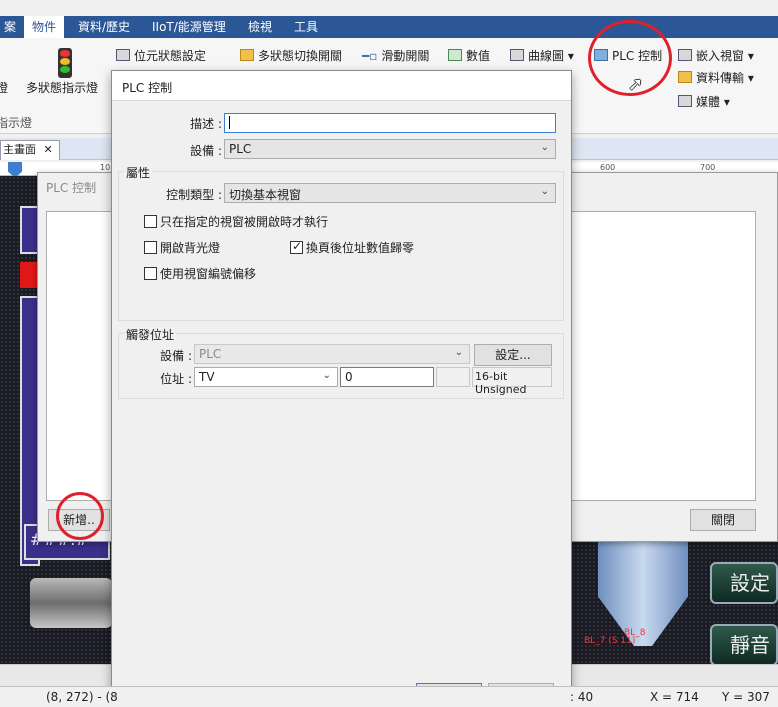 This screenshot has height=707, width=778. What do you see at coordinates (674, 697) in the screenshot?
I see `status-x: X = 714` at bounding box center [674, 697].